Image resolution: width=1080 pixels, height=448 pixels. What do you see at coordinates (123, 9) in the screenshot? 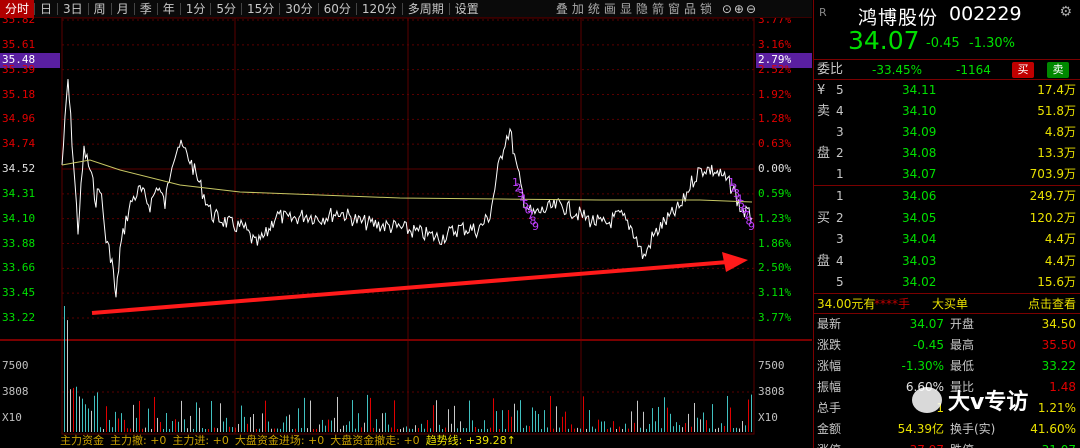
I see `period-tab-4: 月` at bounding box center [123, 9].